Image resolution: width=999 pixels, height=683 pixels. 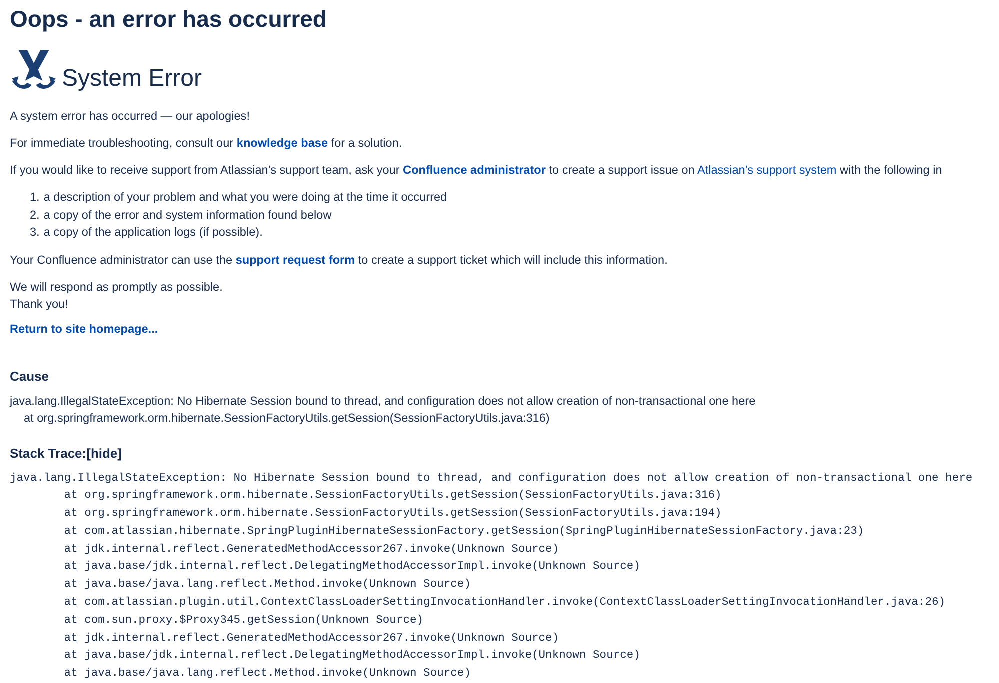 I want to click on paragraph: A system error has occurred — our apologies!, so click(x=130, y=116).